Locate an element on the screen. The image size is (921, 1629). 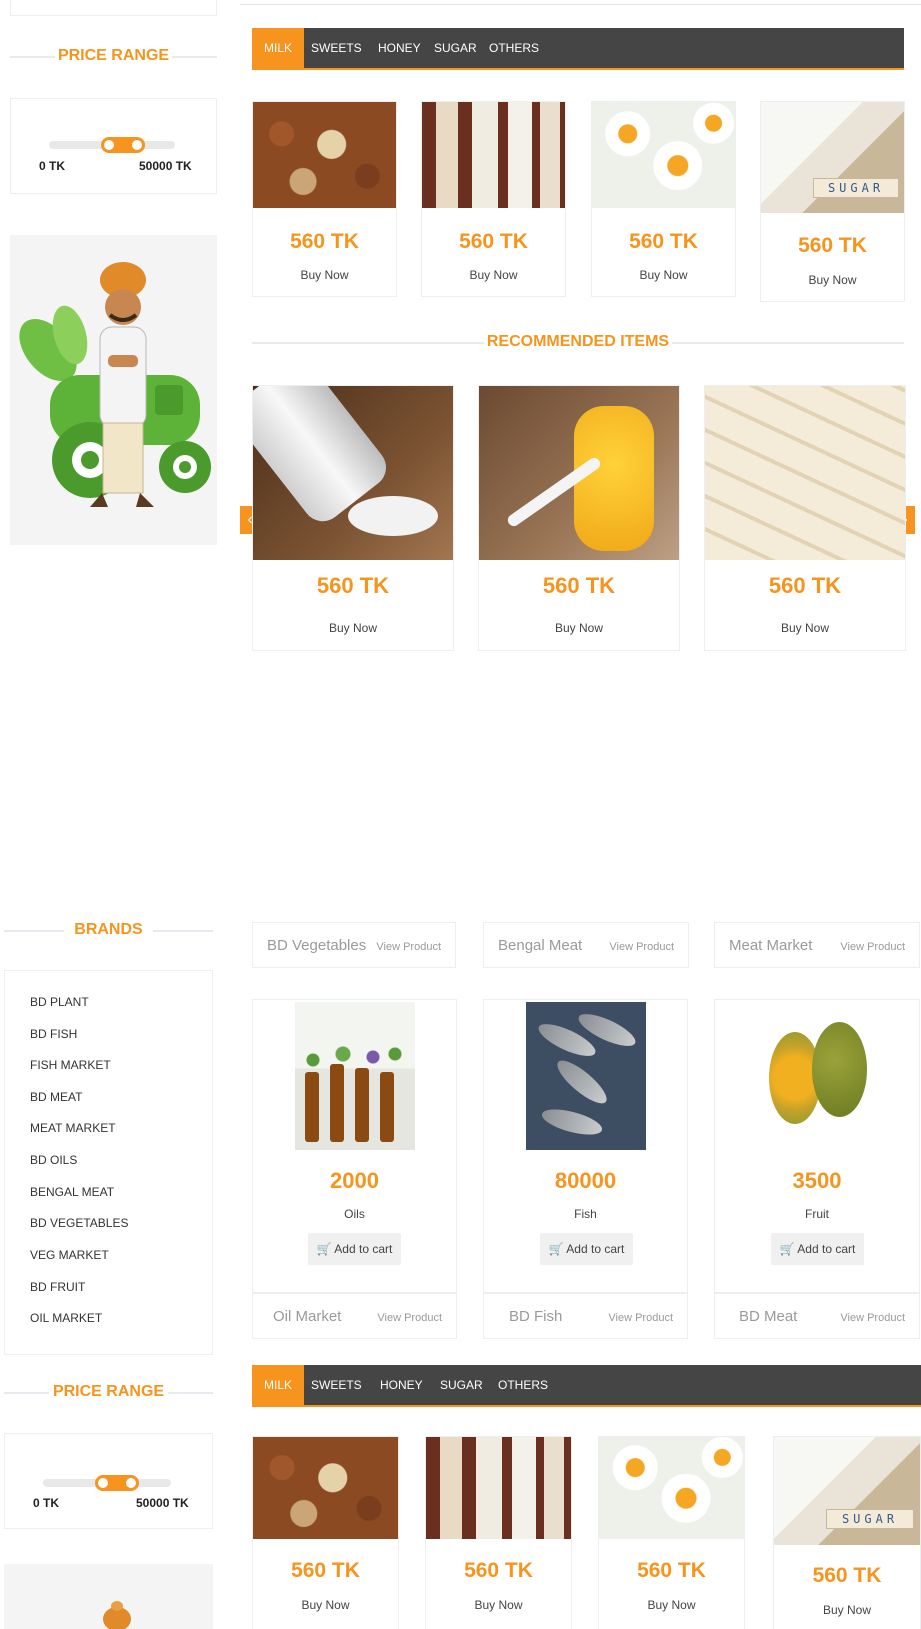
product-price: 3500 is located at coordinates (817, 1180).